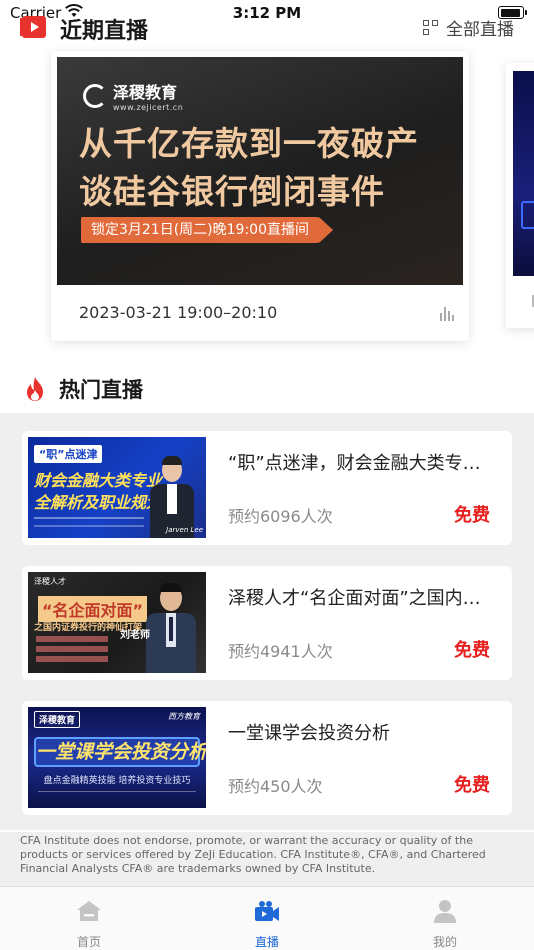 The height and width of the screenshot is (950, 534). What do you see at coordinates (444, 942) in the screenshot?
I see `tab-label: 我的` at bounding box center [444, 942].